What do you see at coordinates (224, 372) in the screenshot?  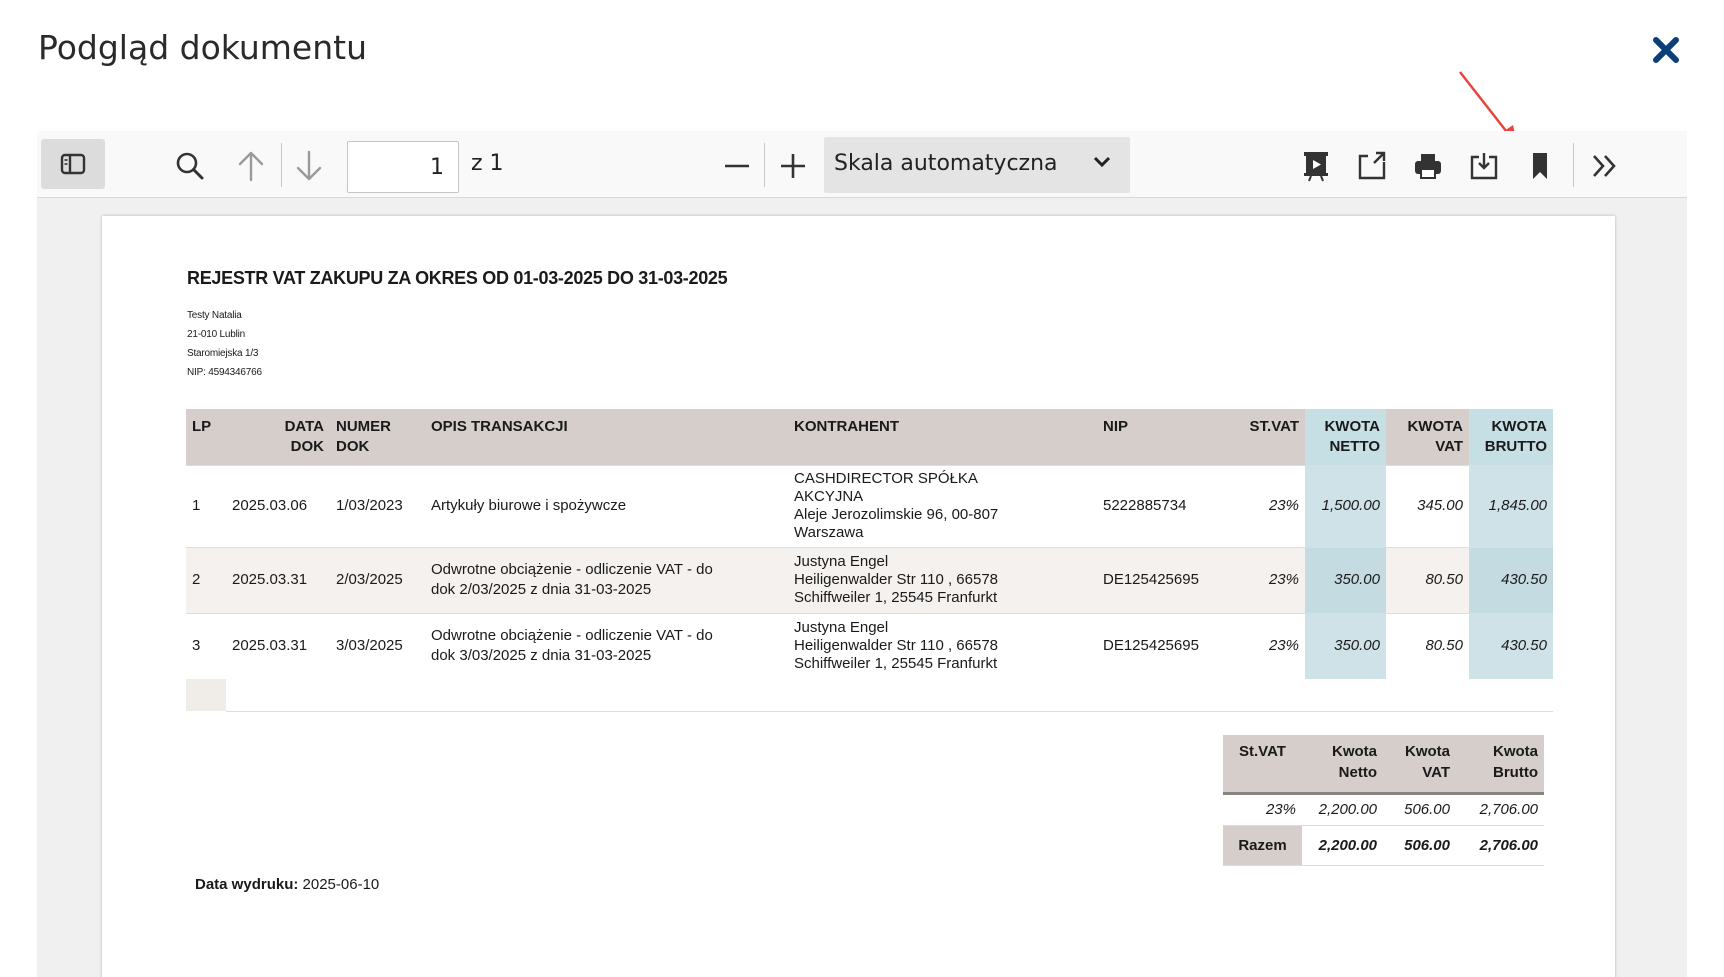 I see `company-nip: NIP: 4594346766` at bounding box center [224, 372].